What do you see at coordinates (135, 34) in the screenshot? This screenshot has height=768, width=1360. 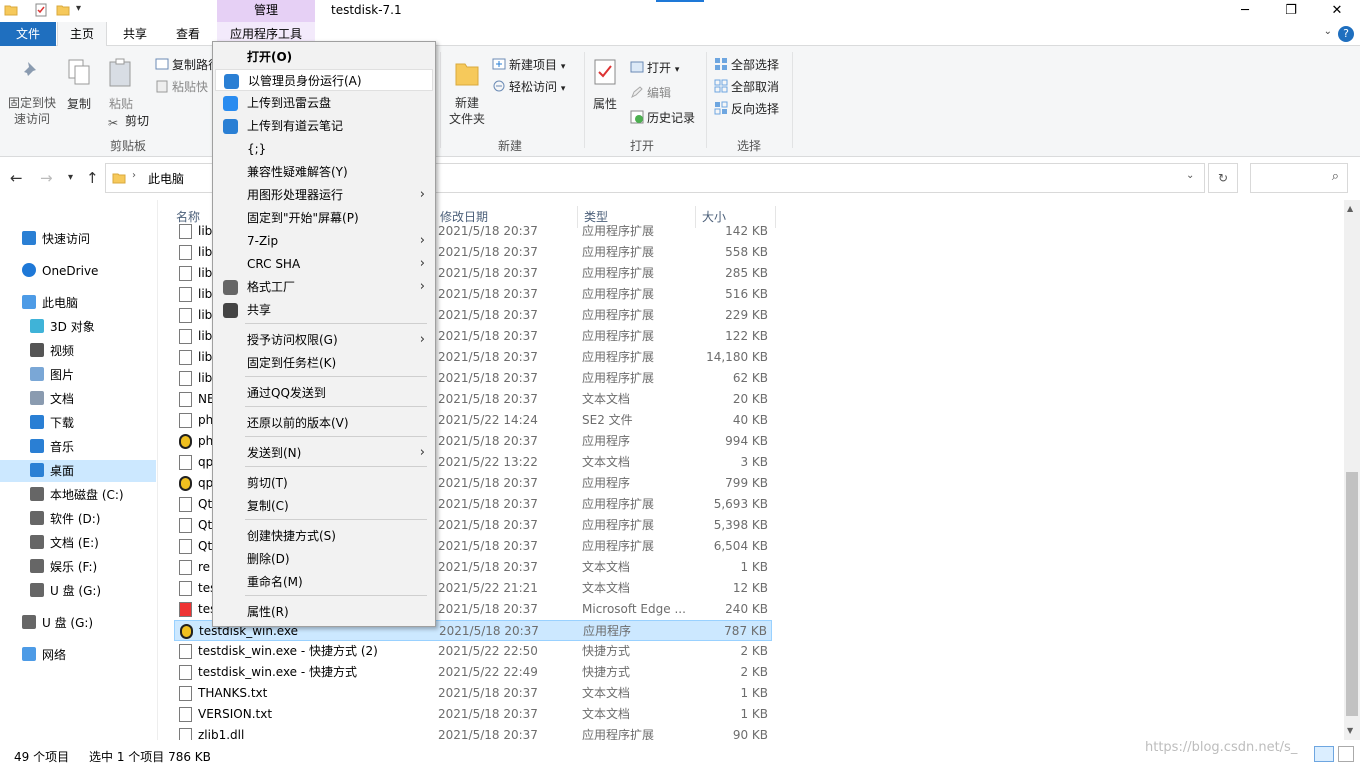 I see `tab-share: 共享` at bounding box center [135, 34].